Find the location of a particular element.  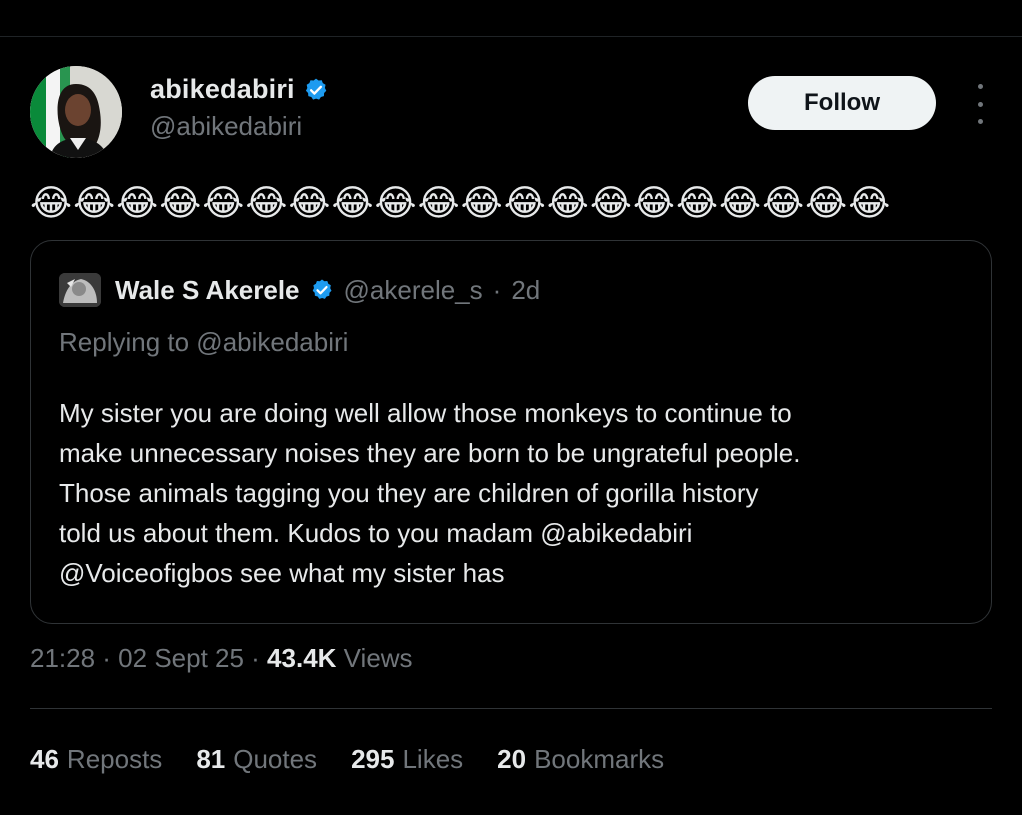

post-body-emoji: 😂😂😂😂😂😂😂😂😂😂😂😂😂😂😂😂😂😂😂😂 is located at coordinates (461, 202).